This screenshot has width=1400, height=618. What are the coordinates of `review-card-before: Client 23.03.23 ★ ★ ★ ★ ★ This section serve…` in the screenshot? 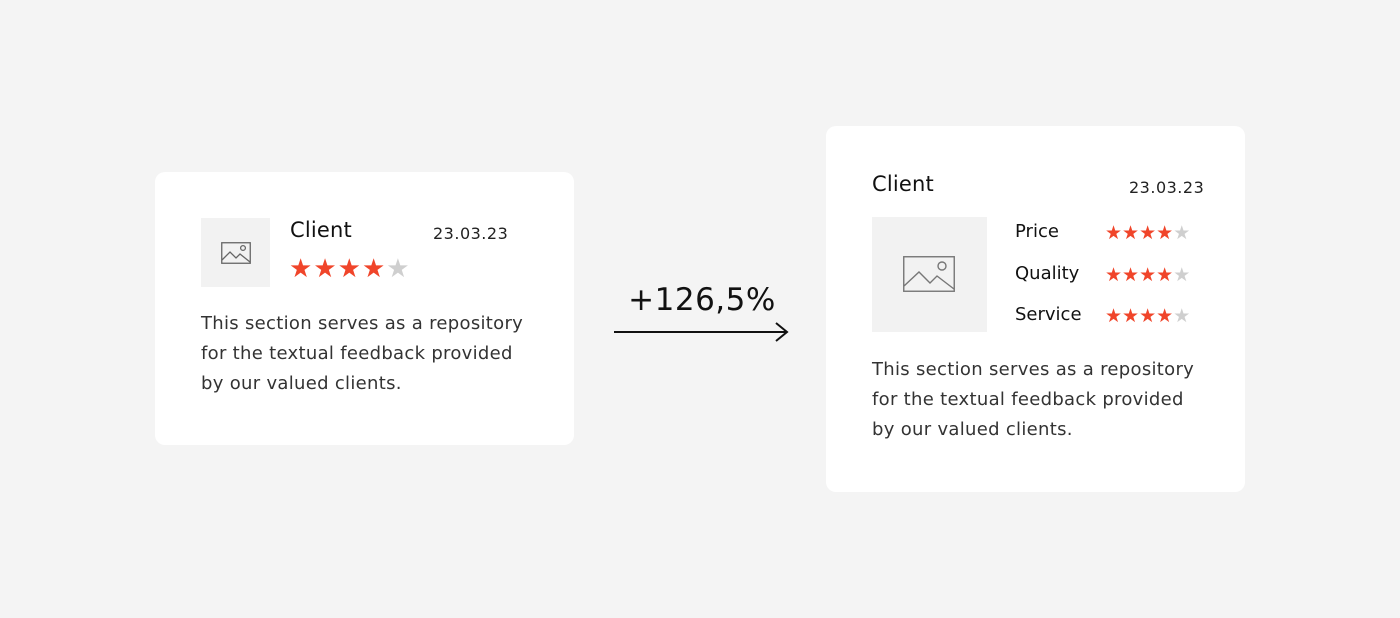 It's located at (364, 308).